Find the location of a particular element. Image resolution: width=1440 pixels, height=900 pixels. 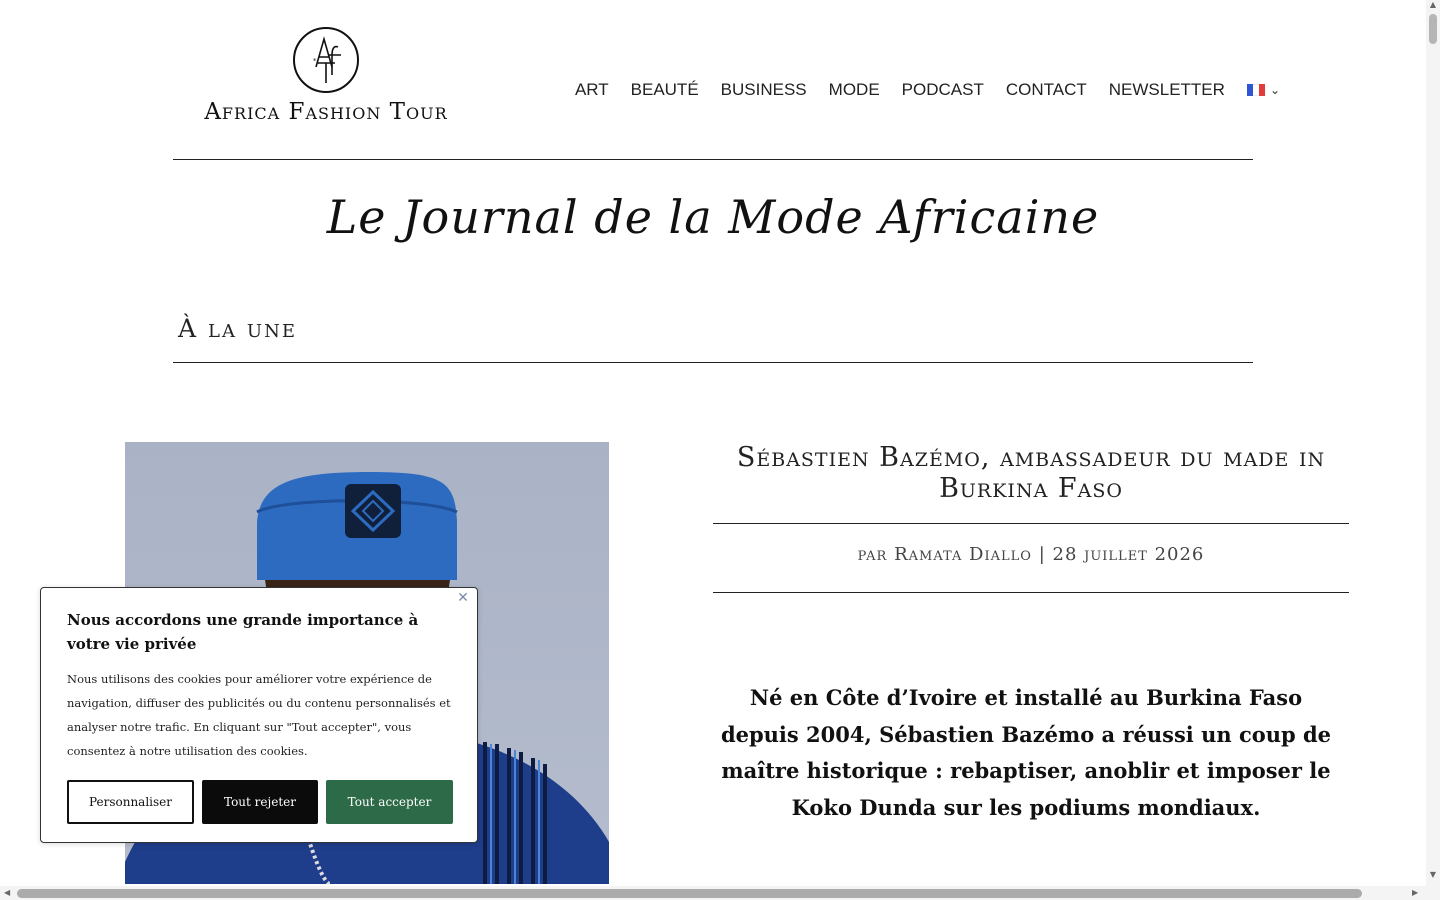

nav-item-beaute: BEAUTÉ is located at coordinates (665, 90).